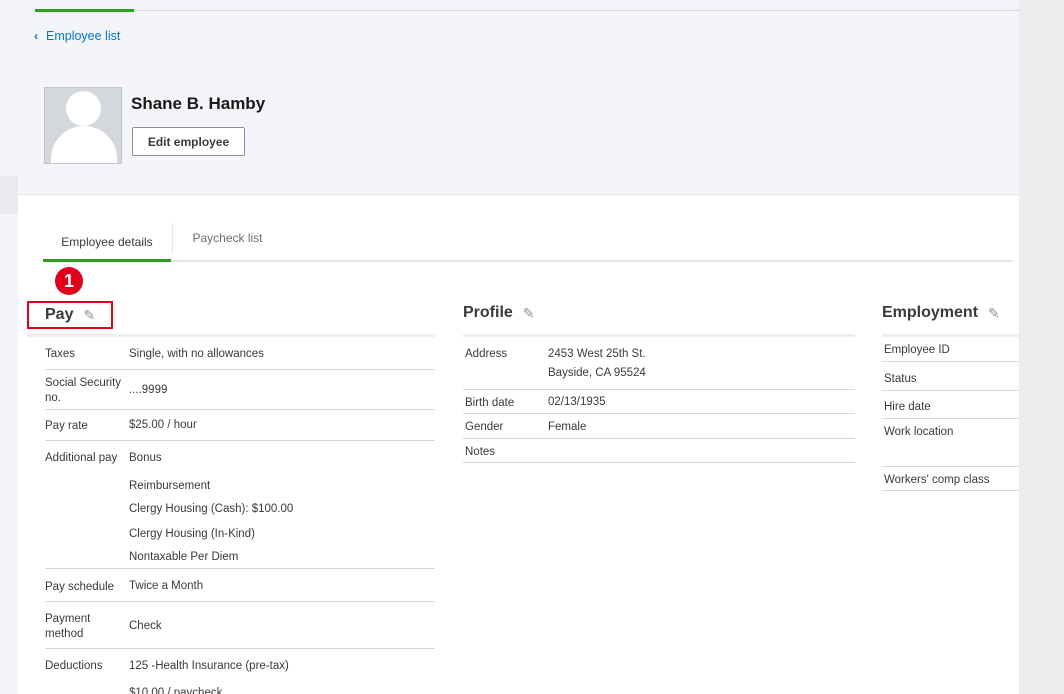 This screenshot has height=694, width=1064. I want to click on breadcrumb: ‹ Employee list, so click(77, 36).